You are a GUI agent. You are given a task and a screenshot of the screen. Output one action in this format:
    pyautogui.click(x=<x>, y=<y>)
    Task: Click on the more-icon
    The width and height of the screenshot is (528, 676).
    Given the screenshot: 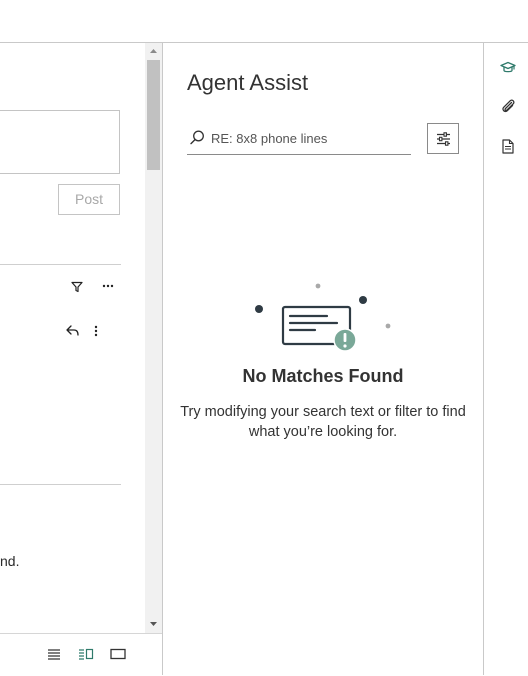 What is the action you would take?
    pyautogui.click(x=108, y=286)
    